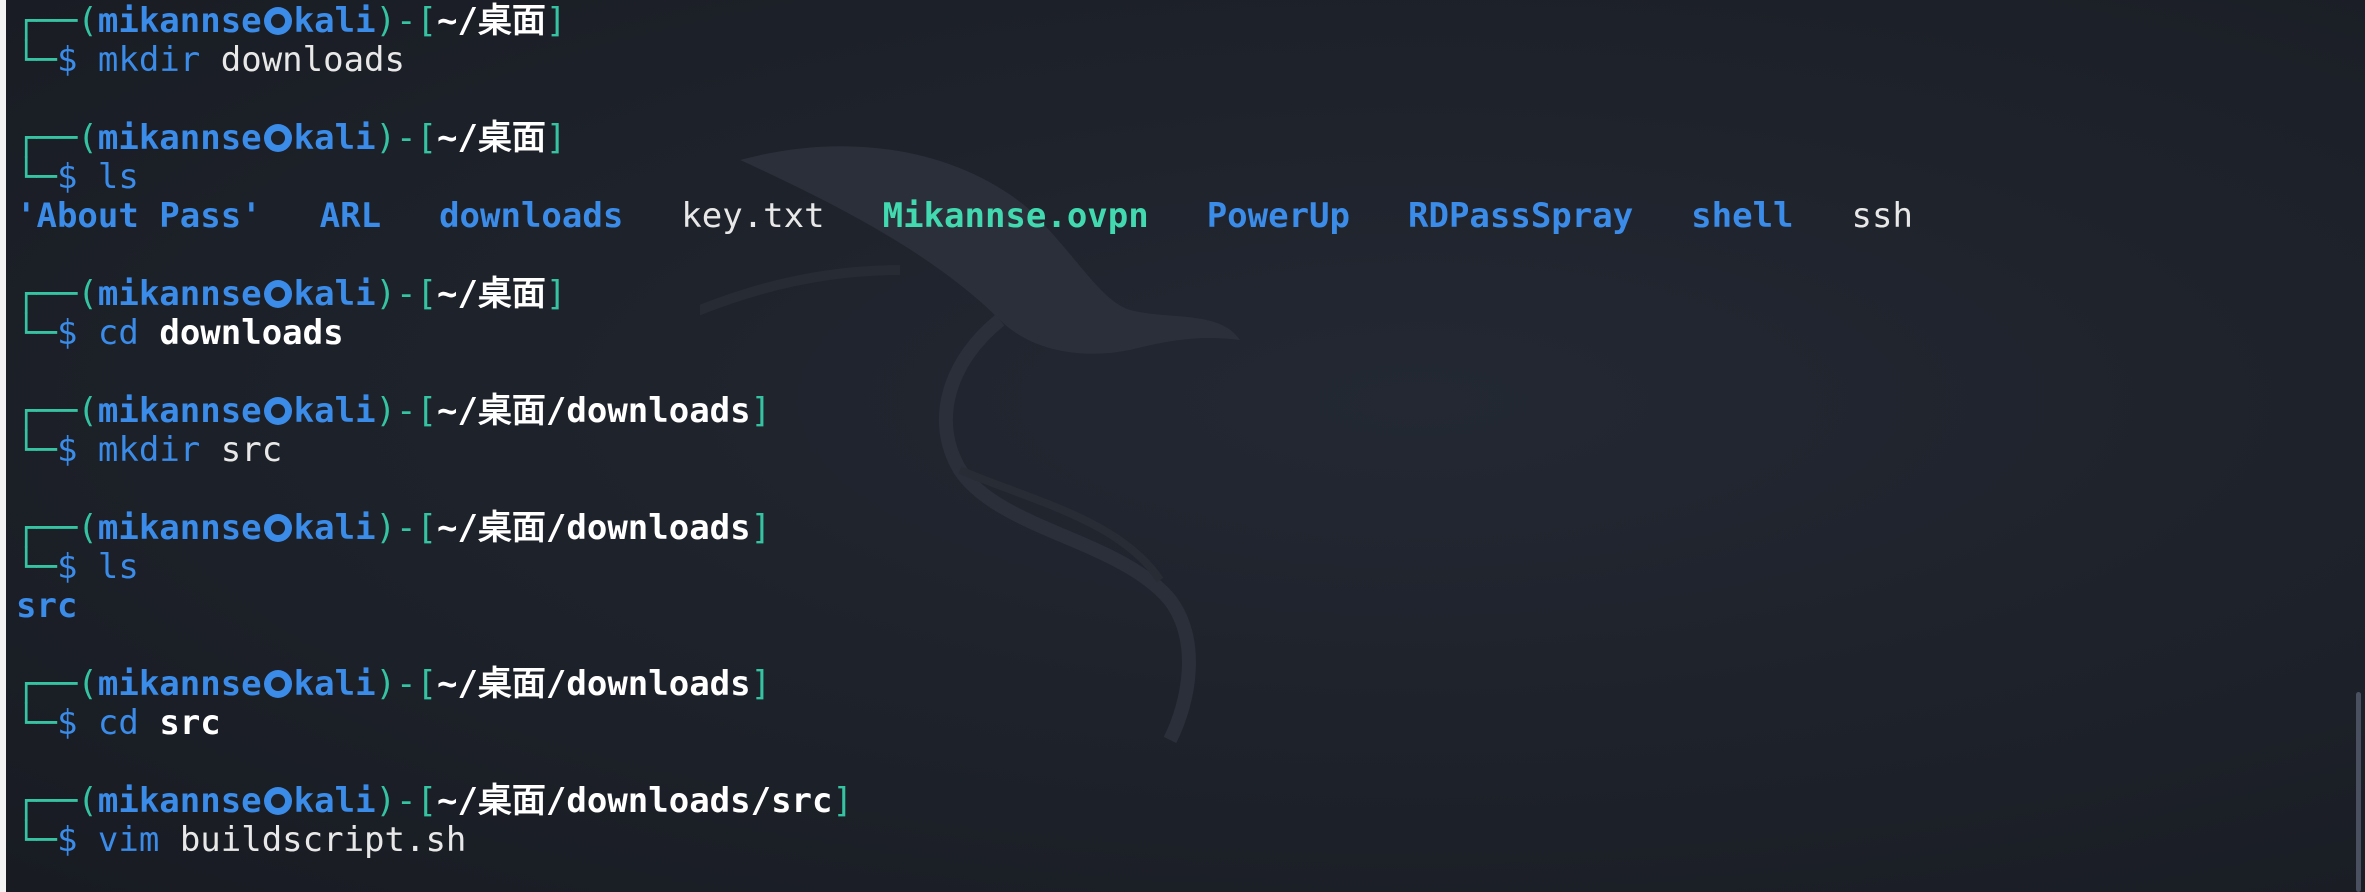  Describe the element at coordinates (531, 216) in the screenshot. I see `ls-entry: downloads` at that location.